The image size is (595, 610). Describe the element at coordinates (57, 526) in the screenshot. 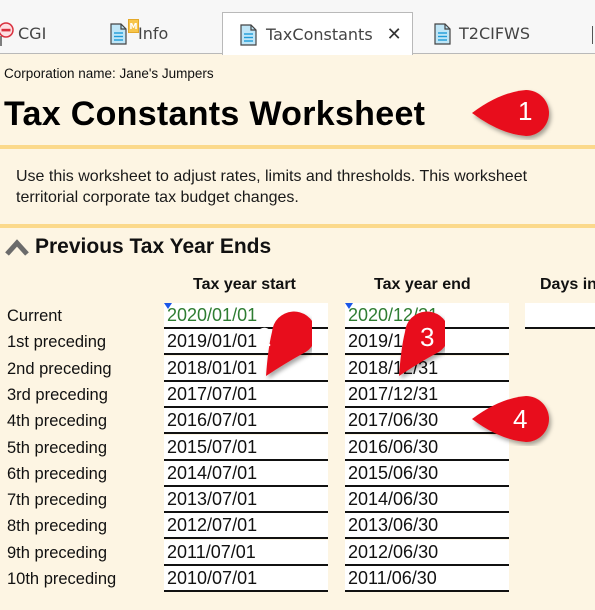

I see `row-label: 8th preceding` at that location.